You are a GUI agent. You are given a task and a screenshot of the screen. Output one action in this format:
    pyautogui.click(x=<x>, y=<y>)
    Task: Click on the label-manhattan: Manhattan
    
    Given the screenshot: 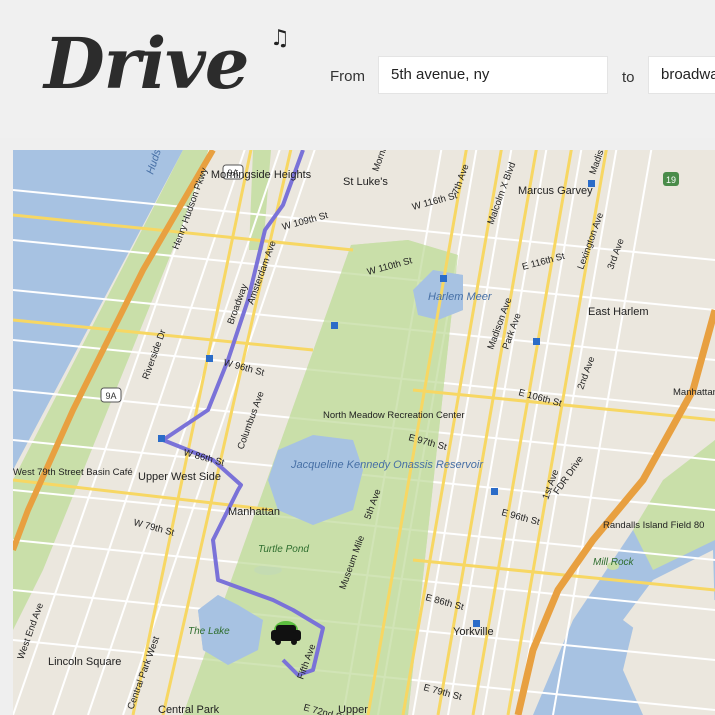 What is the action you would take?
    pyautogui.click(x=254, y=512)
    